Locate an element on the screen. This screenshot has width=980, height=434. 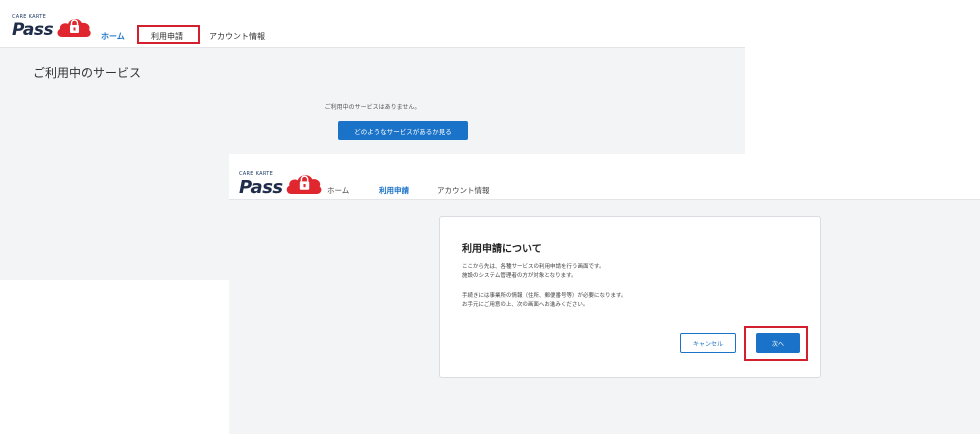
dialog-text-line-2: 施設のシステム管理者の方が対象となります。 is located at coordinates (519, 276).